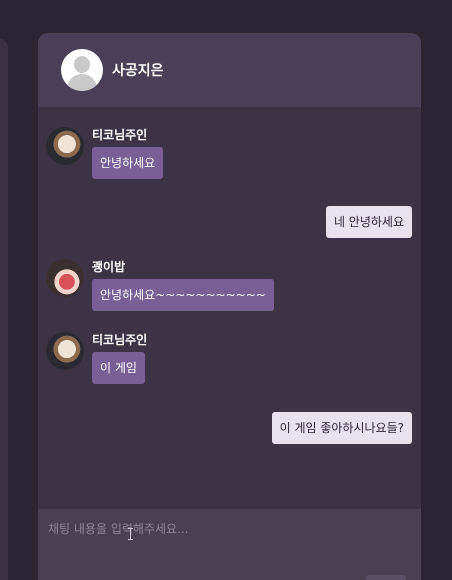  I want to click on outgoing-bubble: 이 게임 좋아하시나요들?, so click(341, 428).